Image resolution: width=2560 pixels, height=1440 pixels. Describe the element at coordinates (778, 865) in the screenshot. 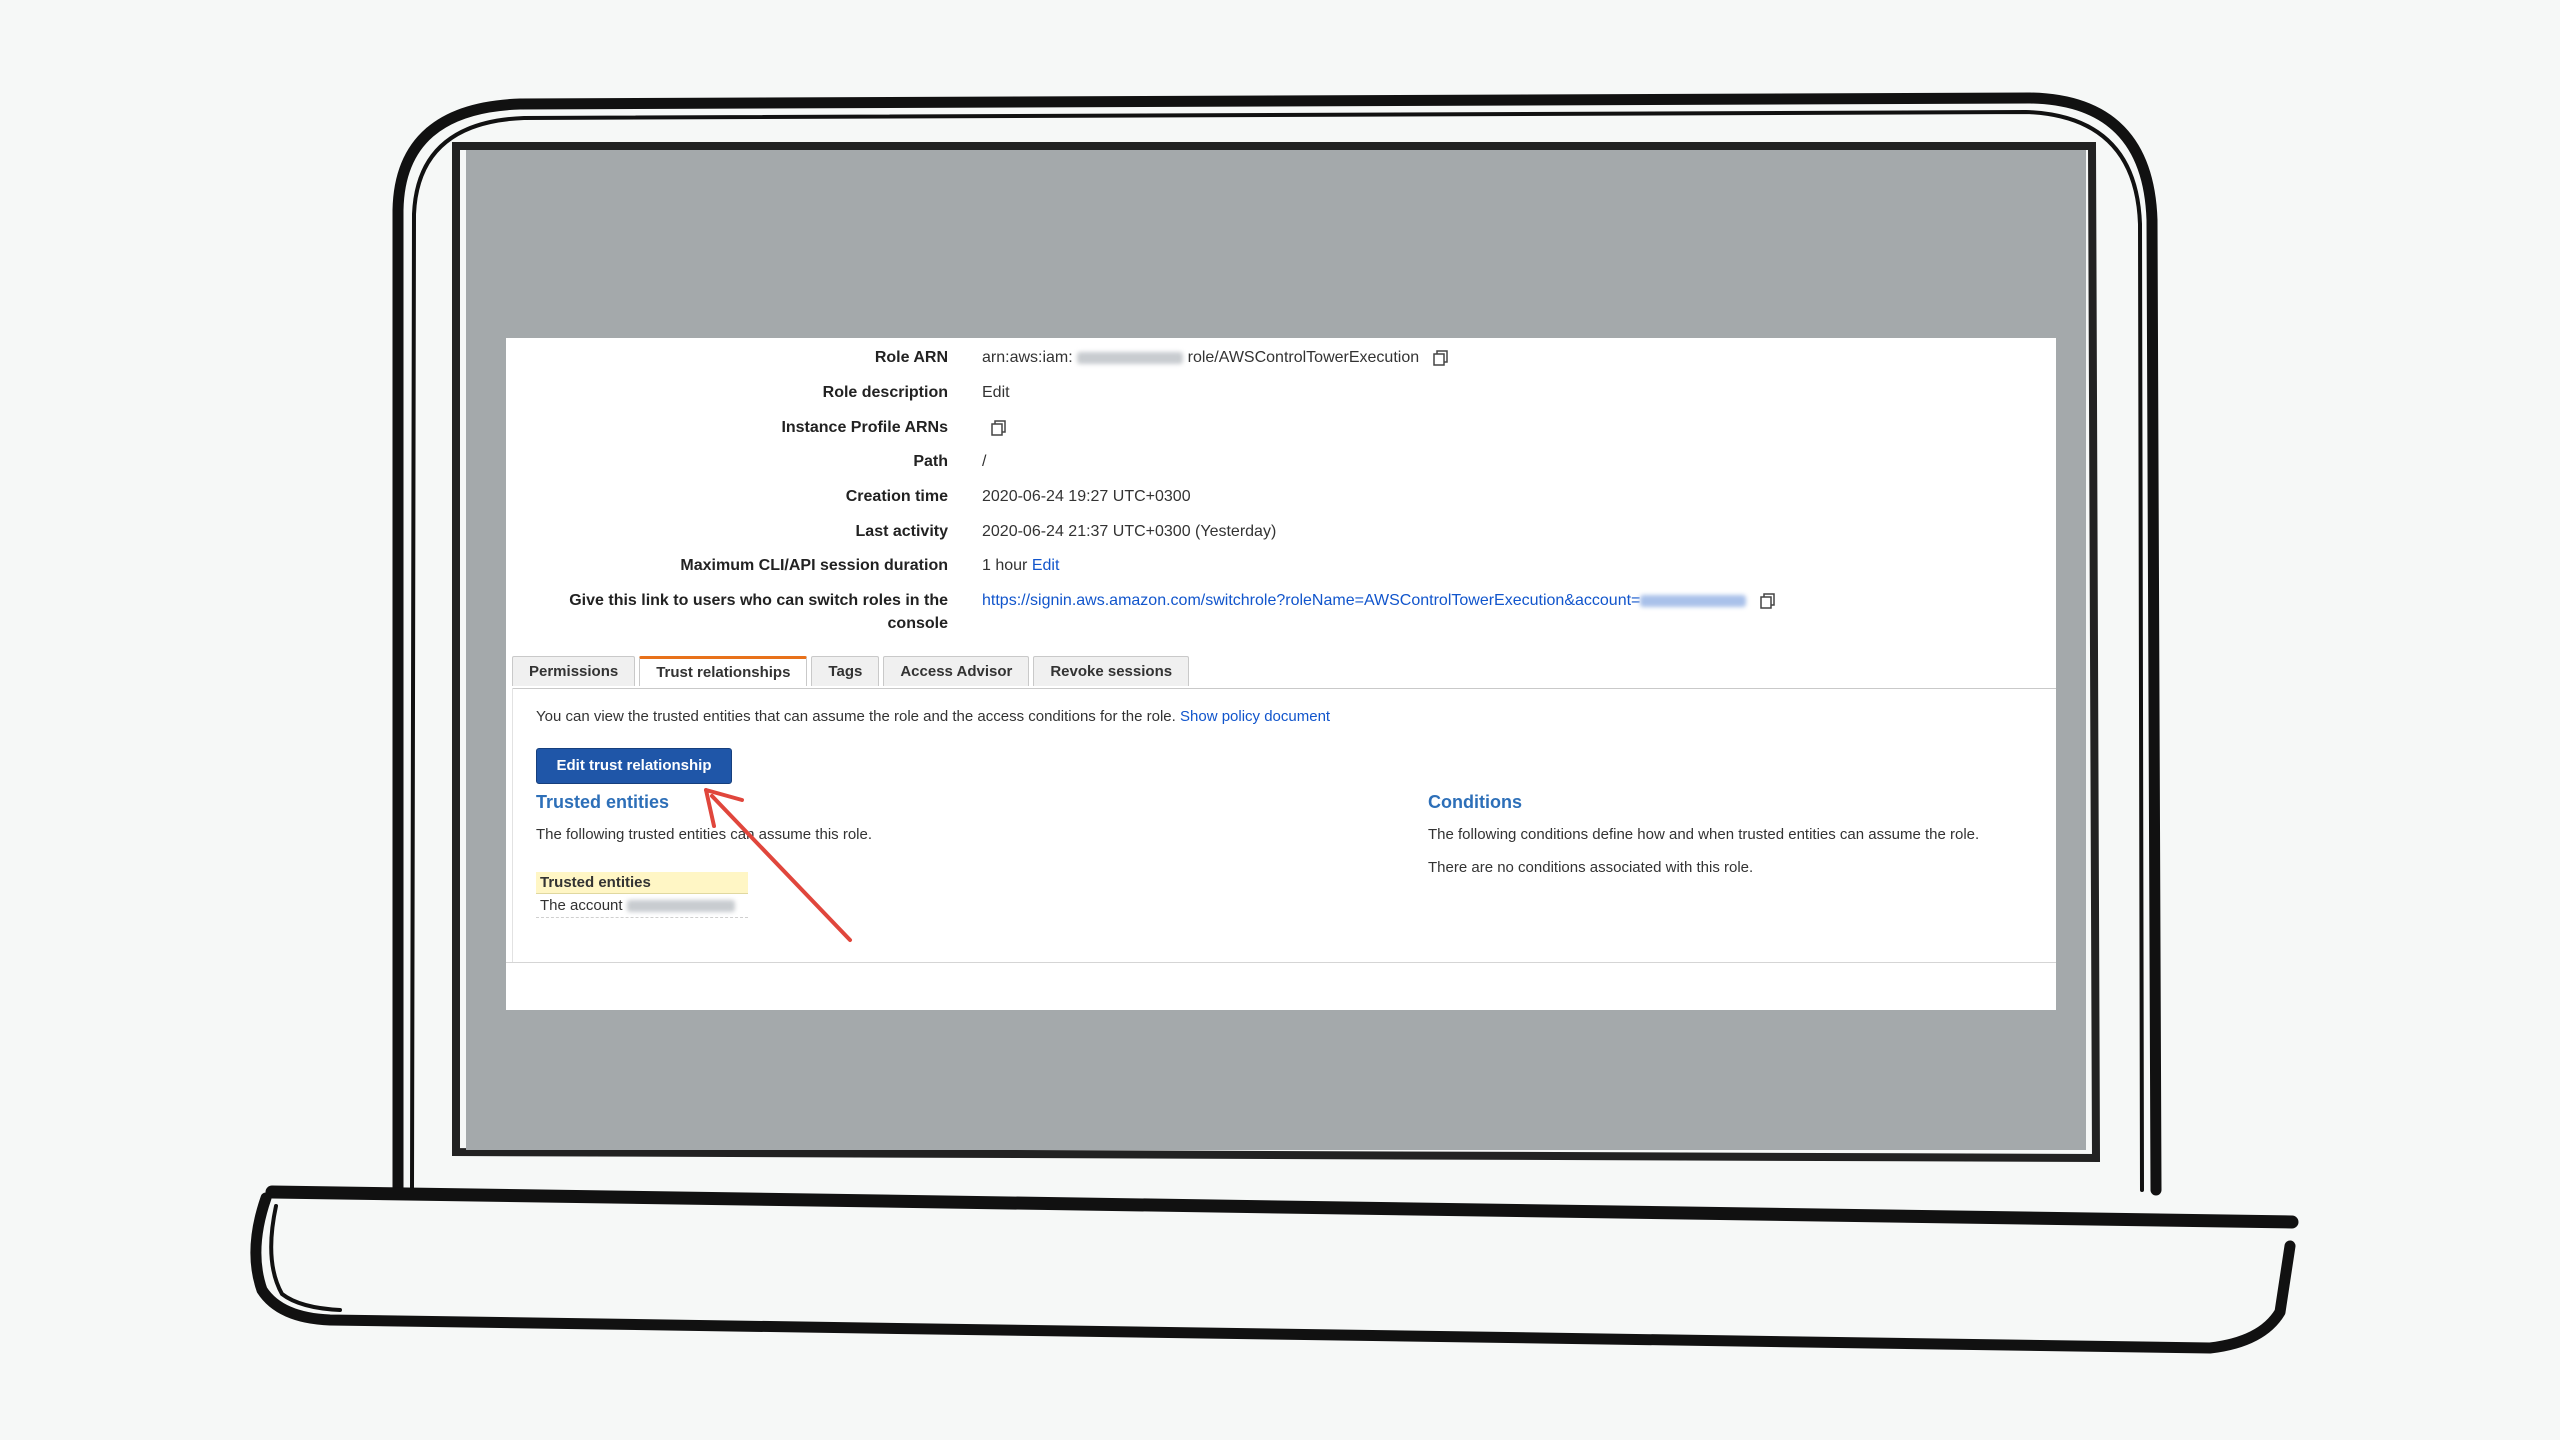

I see `annotation-arrow` at that location.